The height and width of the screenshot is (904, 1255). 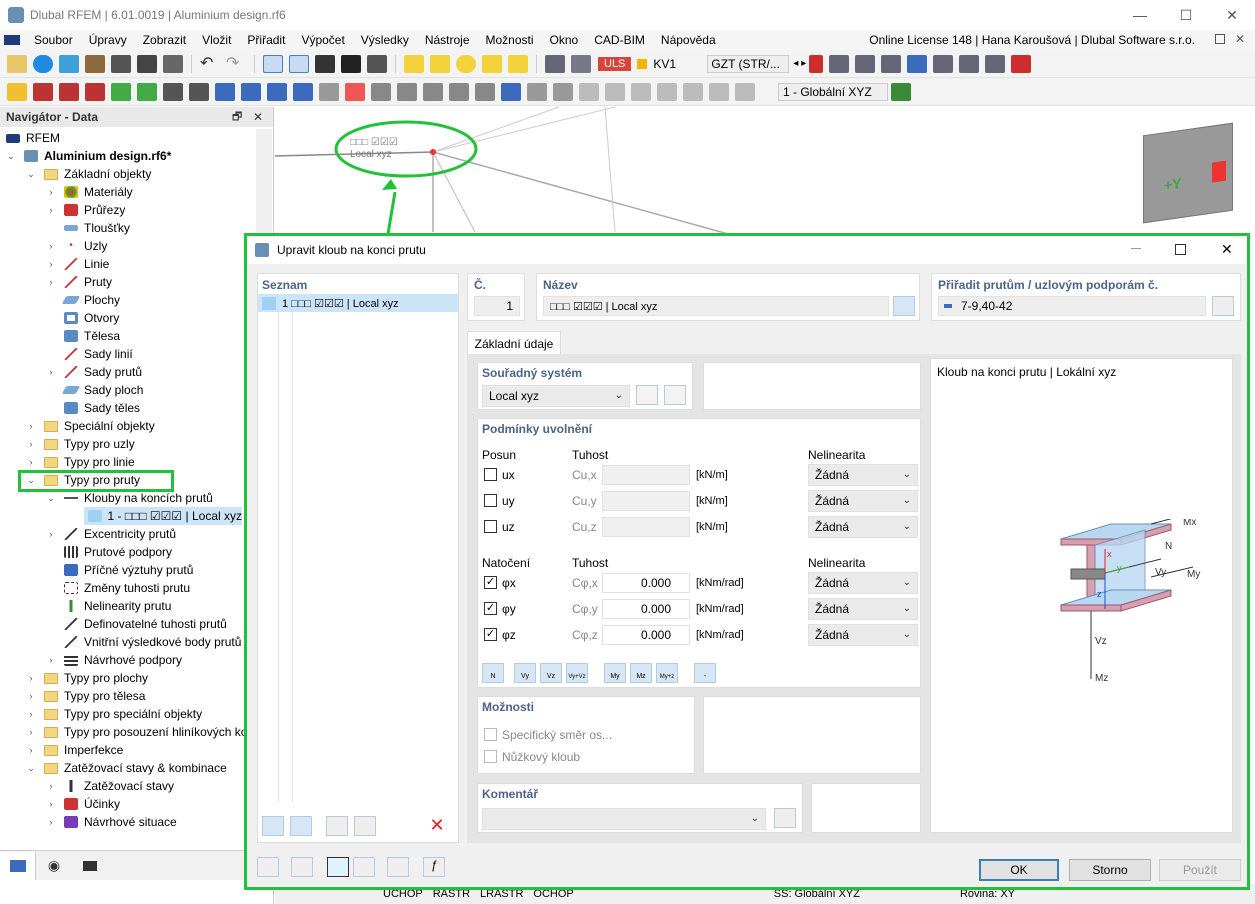 What do you see at coordinates (901, 91) in the screenshot?
I see `grid-icon` at bounding box center [901, 91].